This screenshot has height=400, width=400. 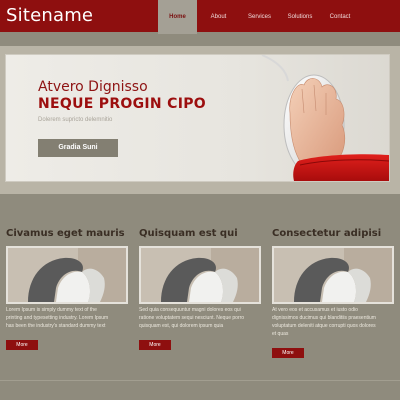 I want to click on hero-headline: NEQUE PROGIN CIPO, so click(x=122, y=104).